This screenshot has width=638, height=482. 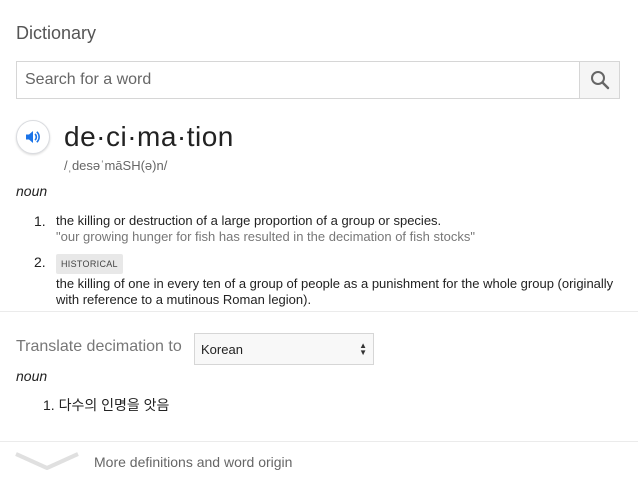 I want to click on translation-part-of-speech: noun, so click(x=32, y=376).